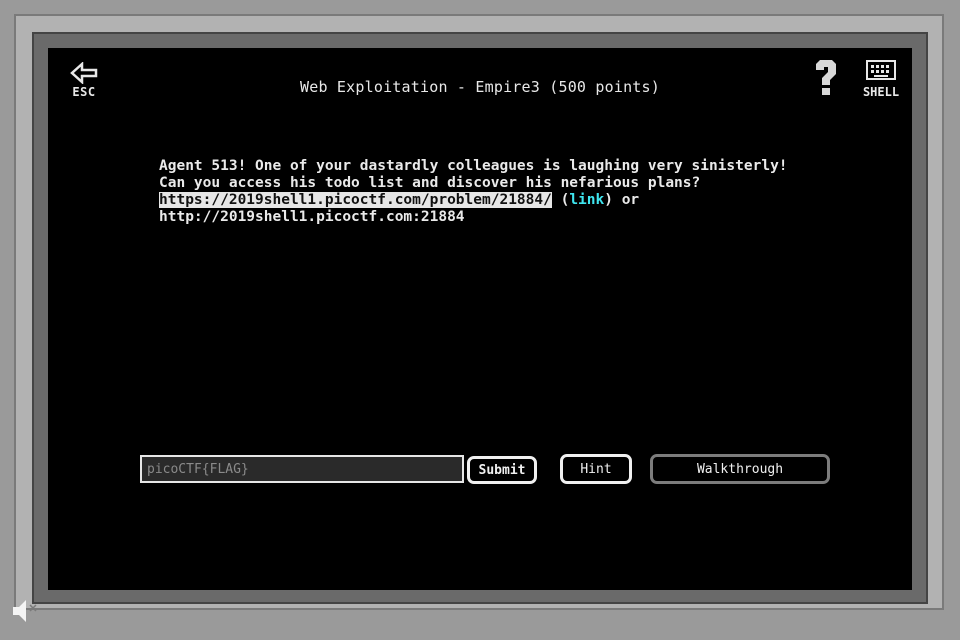  What do you see at coordinates (881, 92) in the screenshot?
I see `shell-label: SHELL` at bounding box center [881, 92].